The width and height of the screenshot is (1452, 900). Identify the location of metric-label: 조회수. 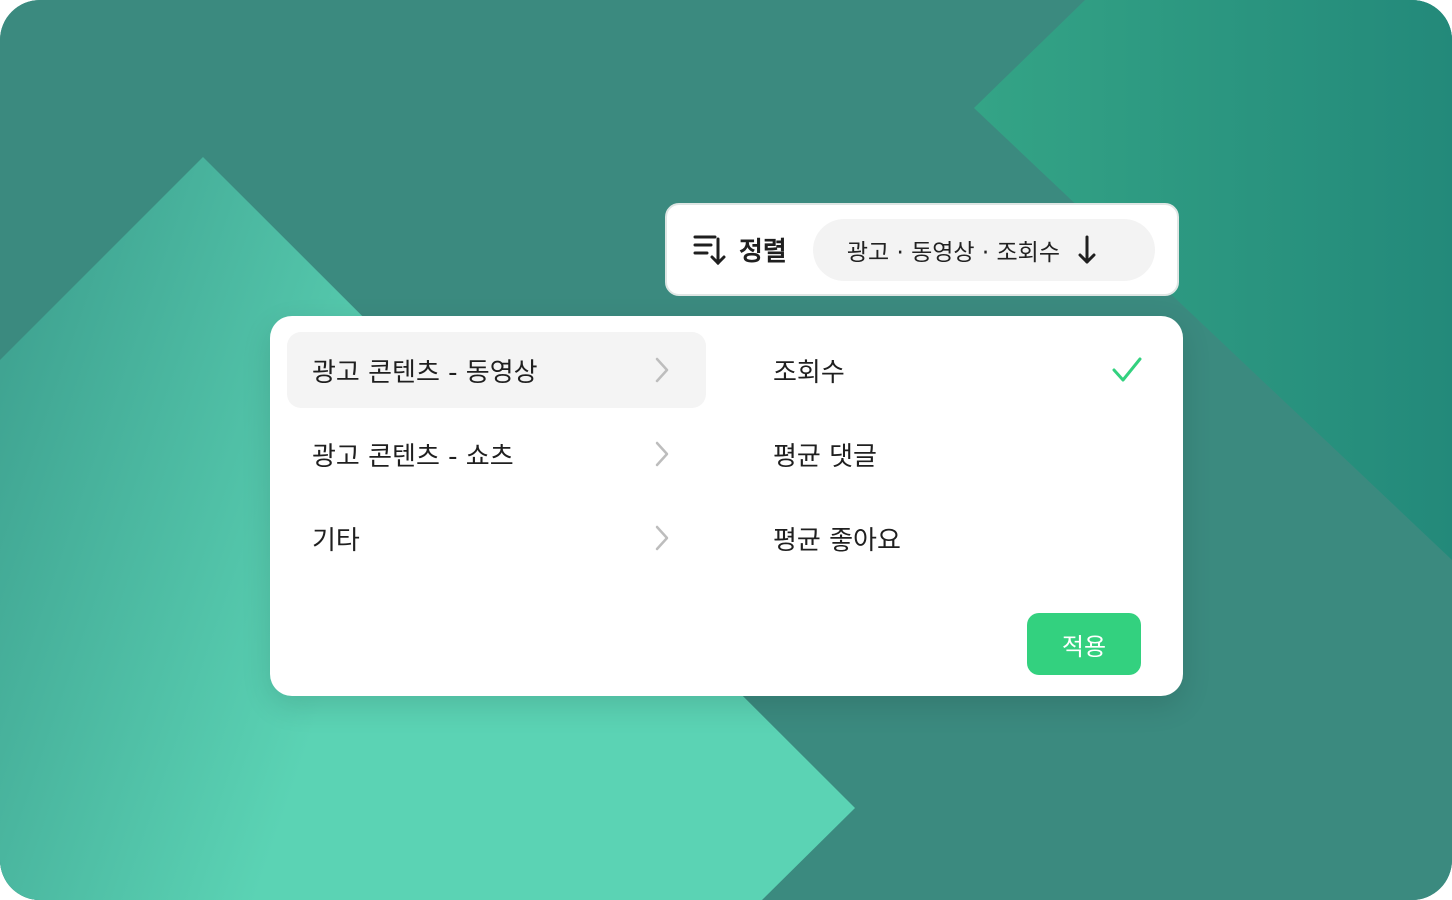
(809, 372).